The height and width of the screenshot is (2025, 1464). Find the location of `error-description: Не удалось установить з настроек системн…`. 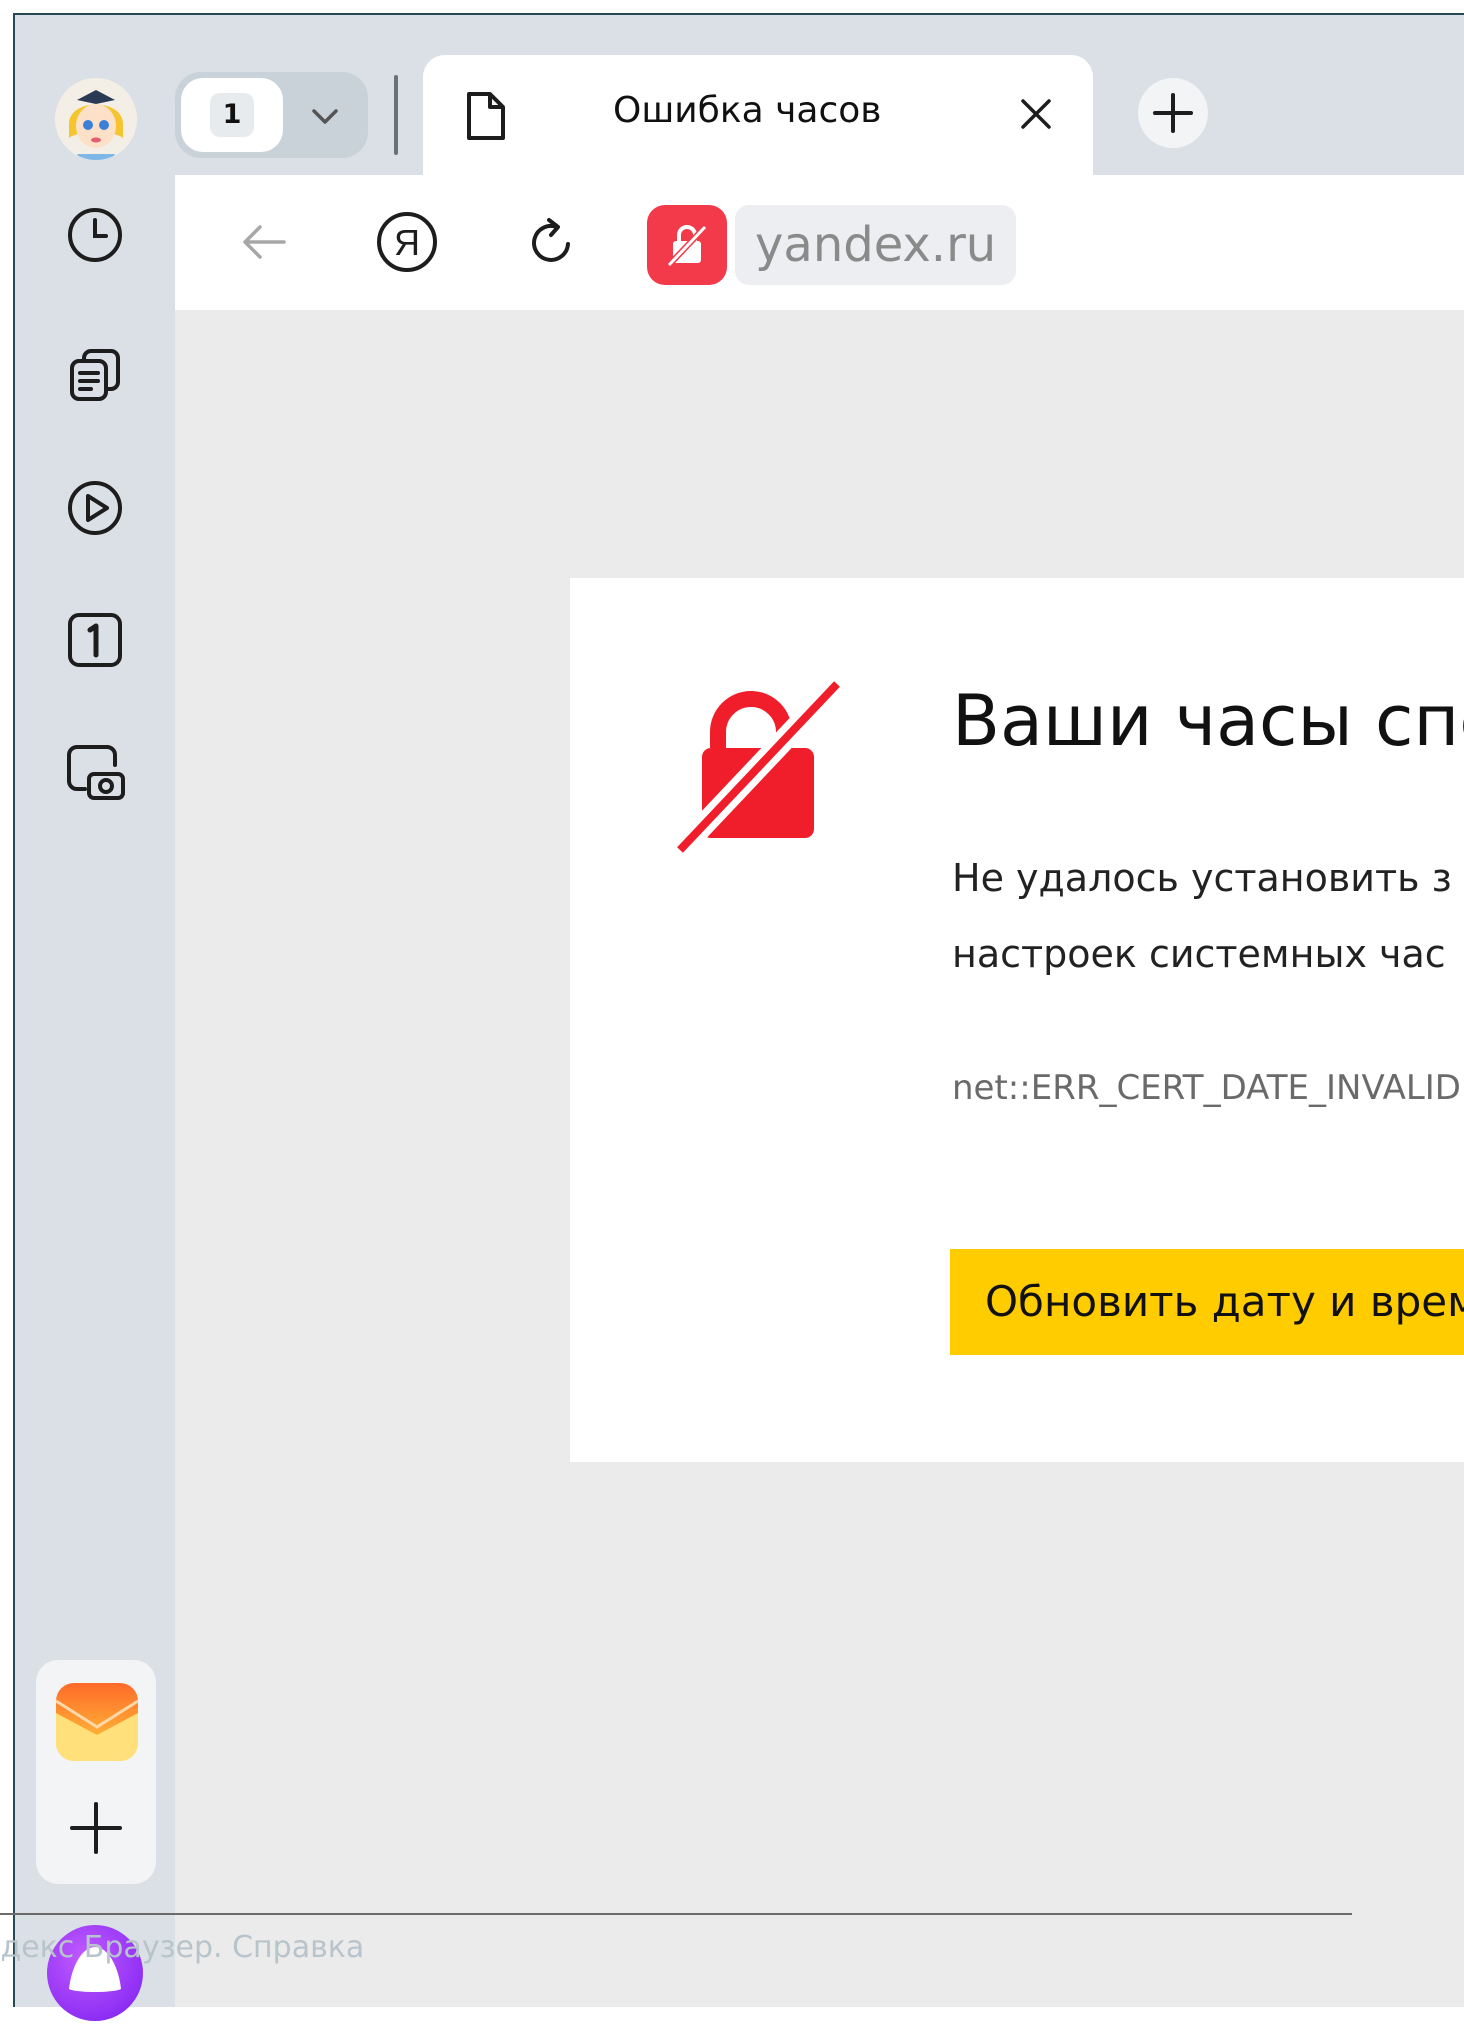

error-description: Не удалось установить з настроек системн… is located at coordinates (1208, 916).